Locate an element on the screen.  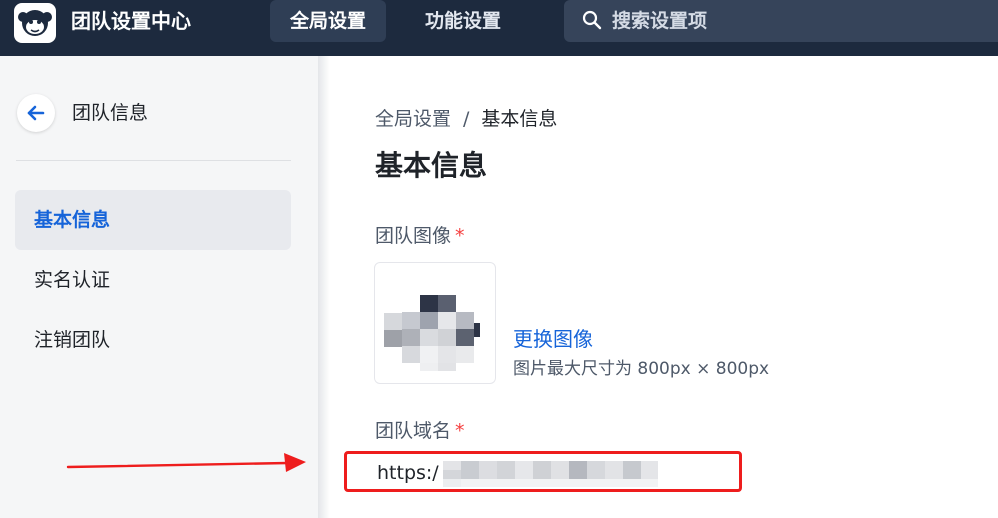
sidebar-item-cancel-team: 注销团队 is located at coordinates (153, 340).